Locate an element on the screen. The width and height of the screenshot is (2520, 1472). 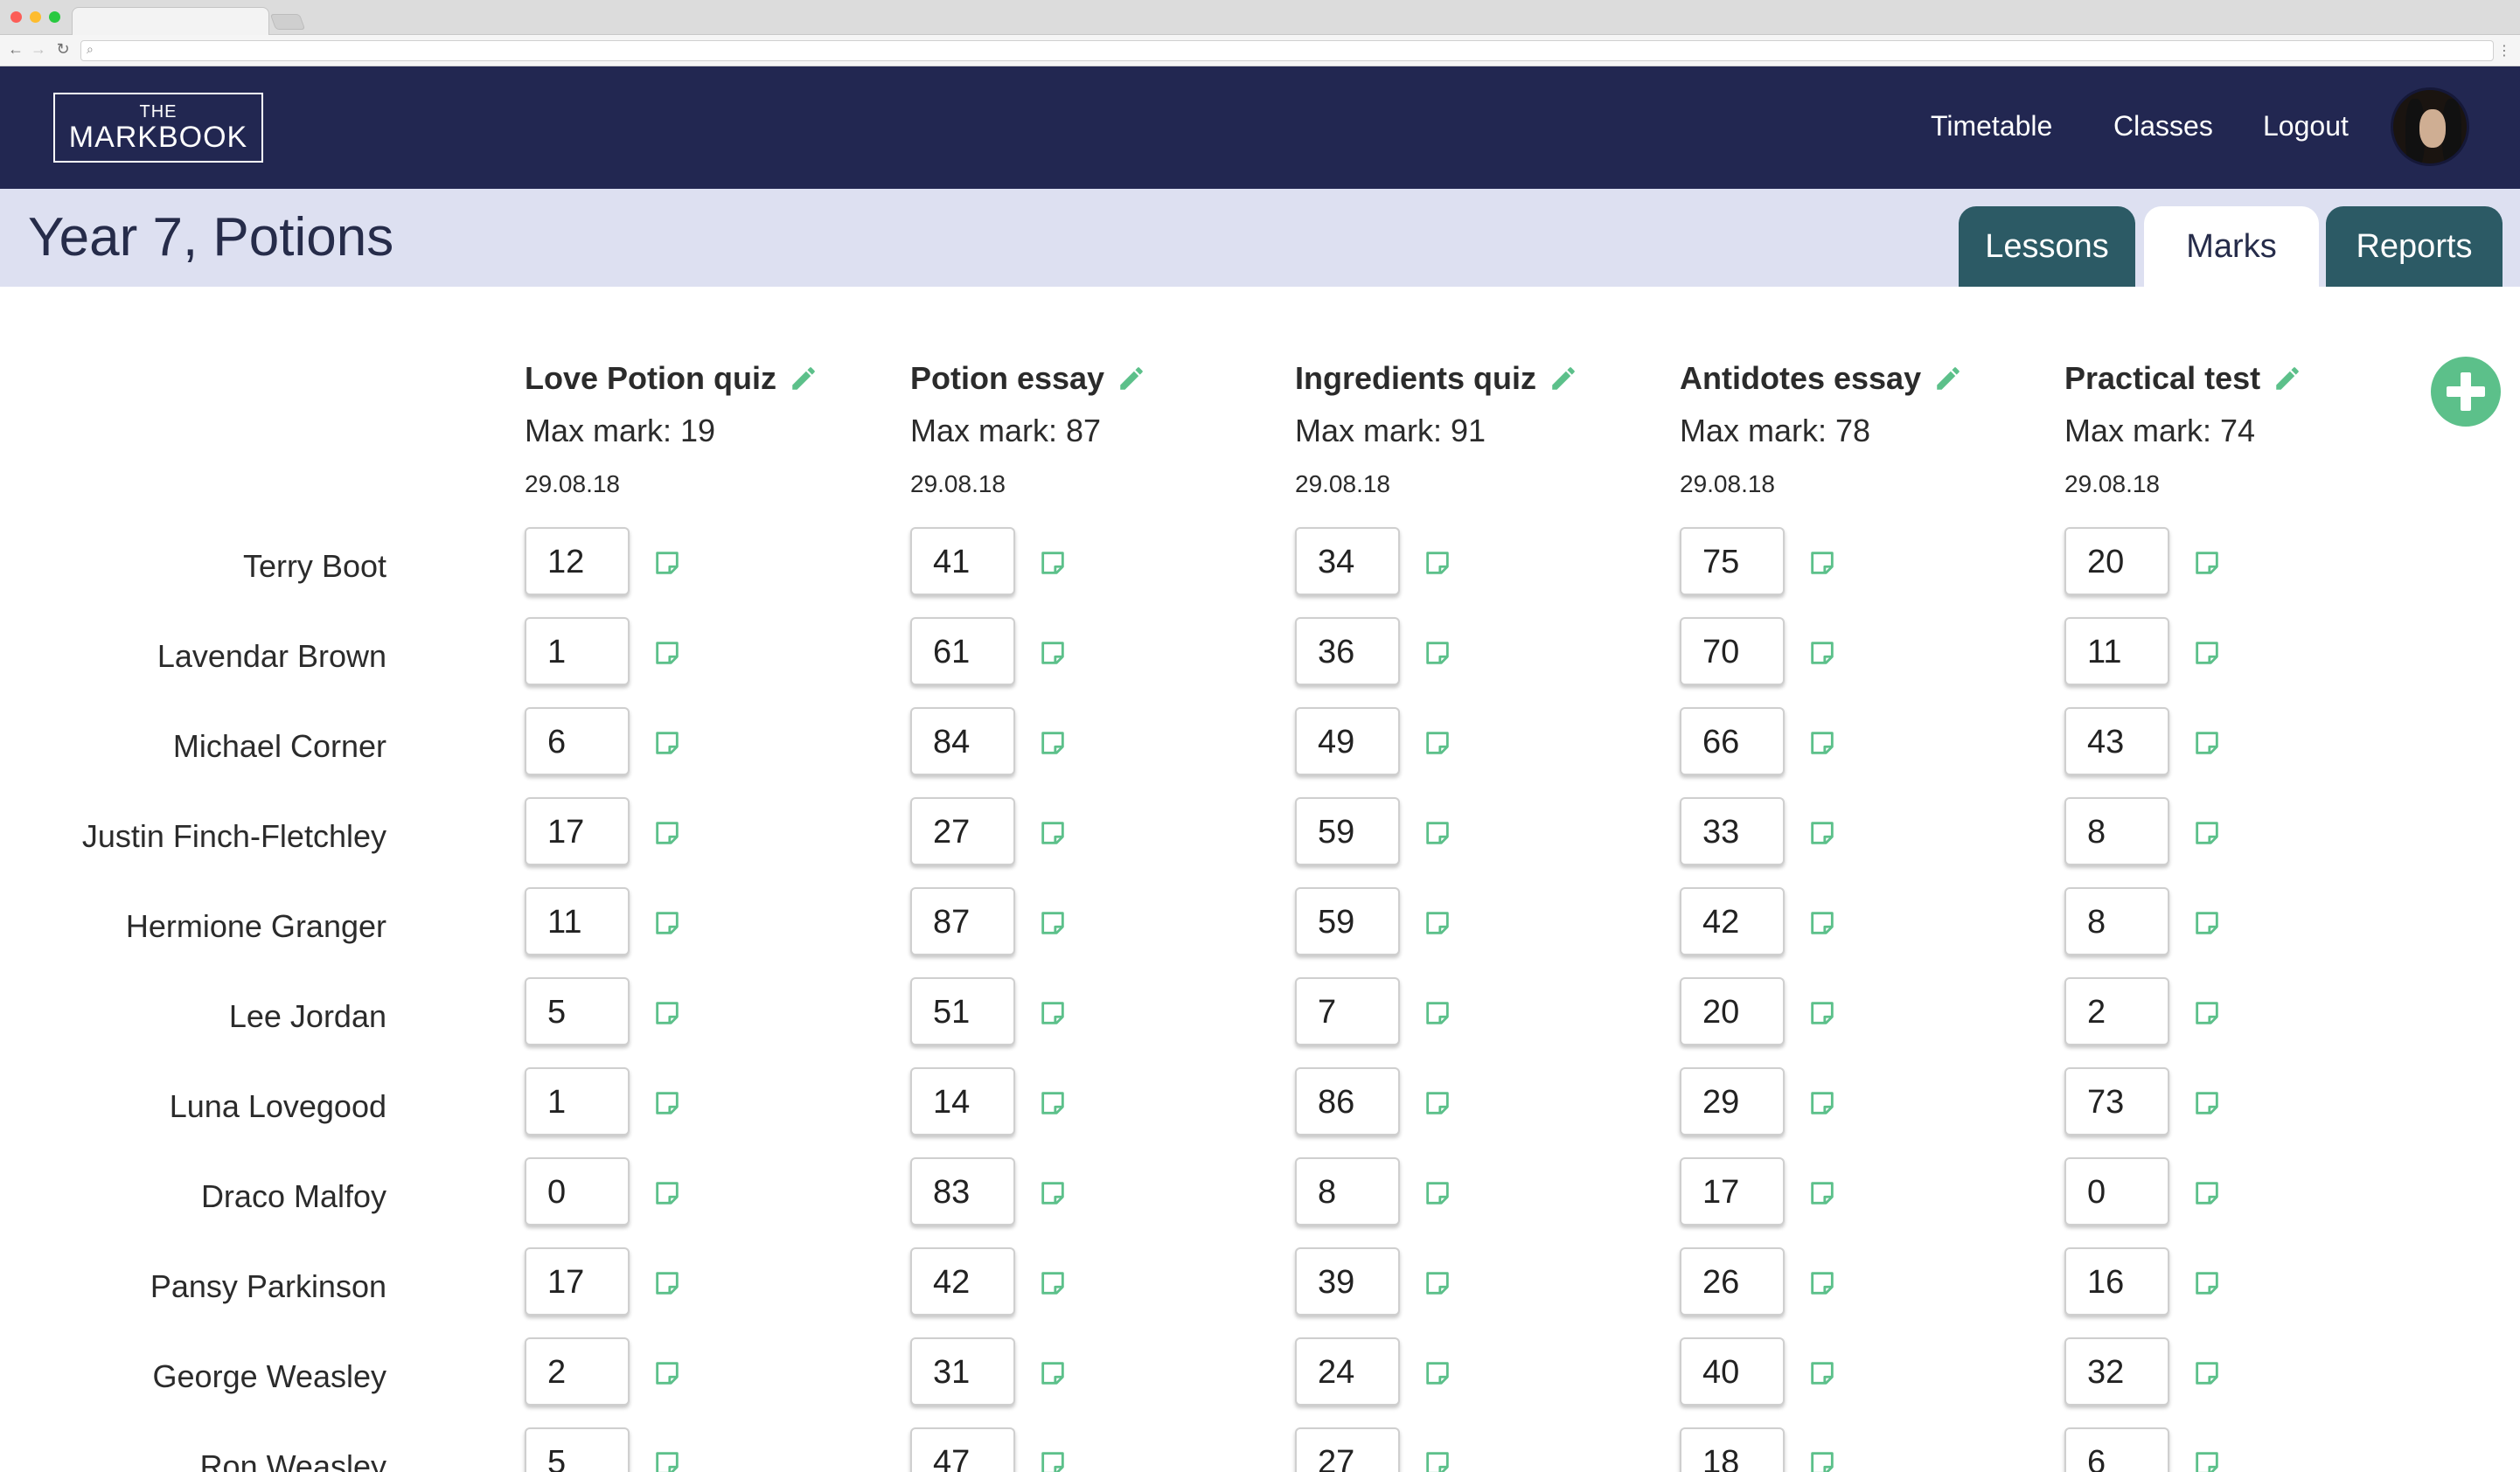
mark-input: 87 is located at coordinates (962, 921).